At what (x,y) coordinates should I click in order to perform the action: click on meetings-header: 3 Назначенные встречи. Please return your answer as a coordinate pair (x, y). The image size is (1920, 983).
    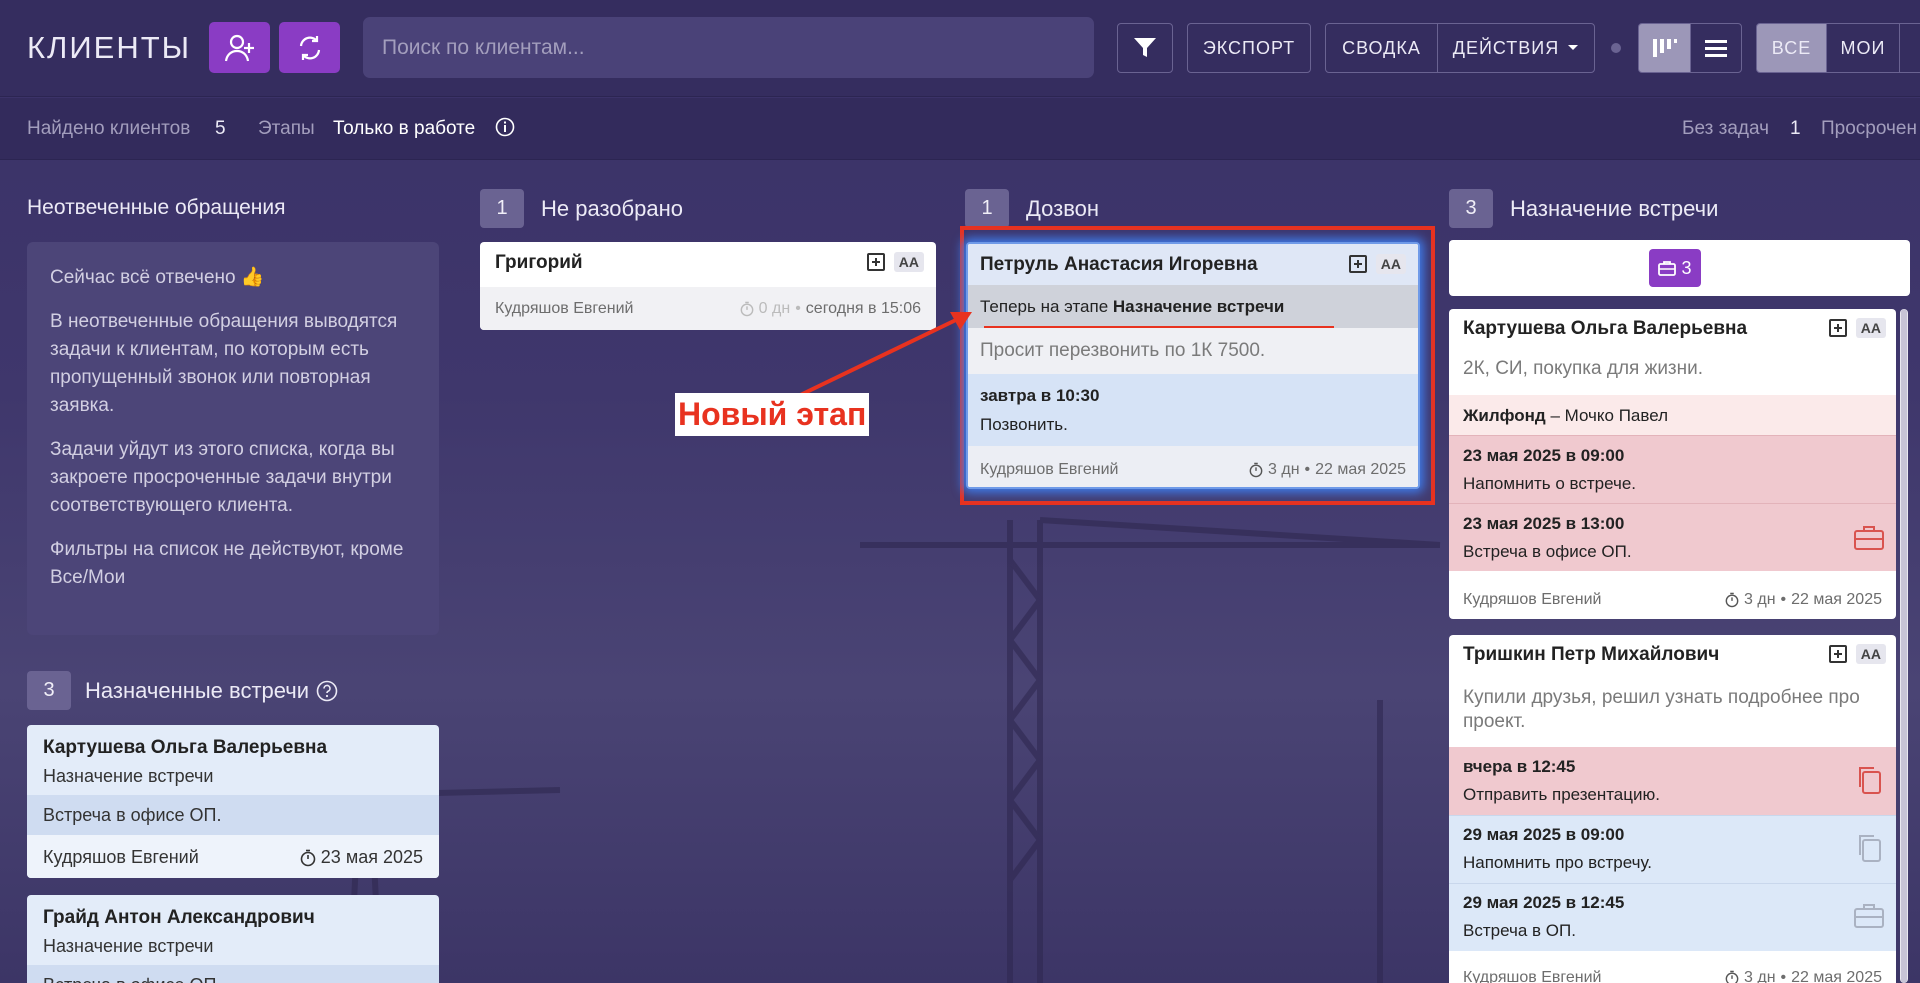
    Looking at the image, I should click on (182, 690).